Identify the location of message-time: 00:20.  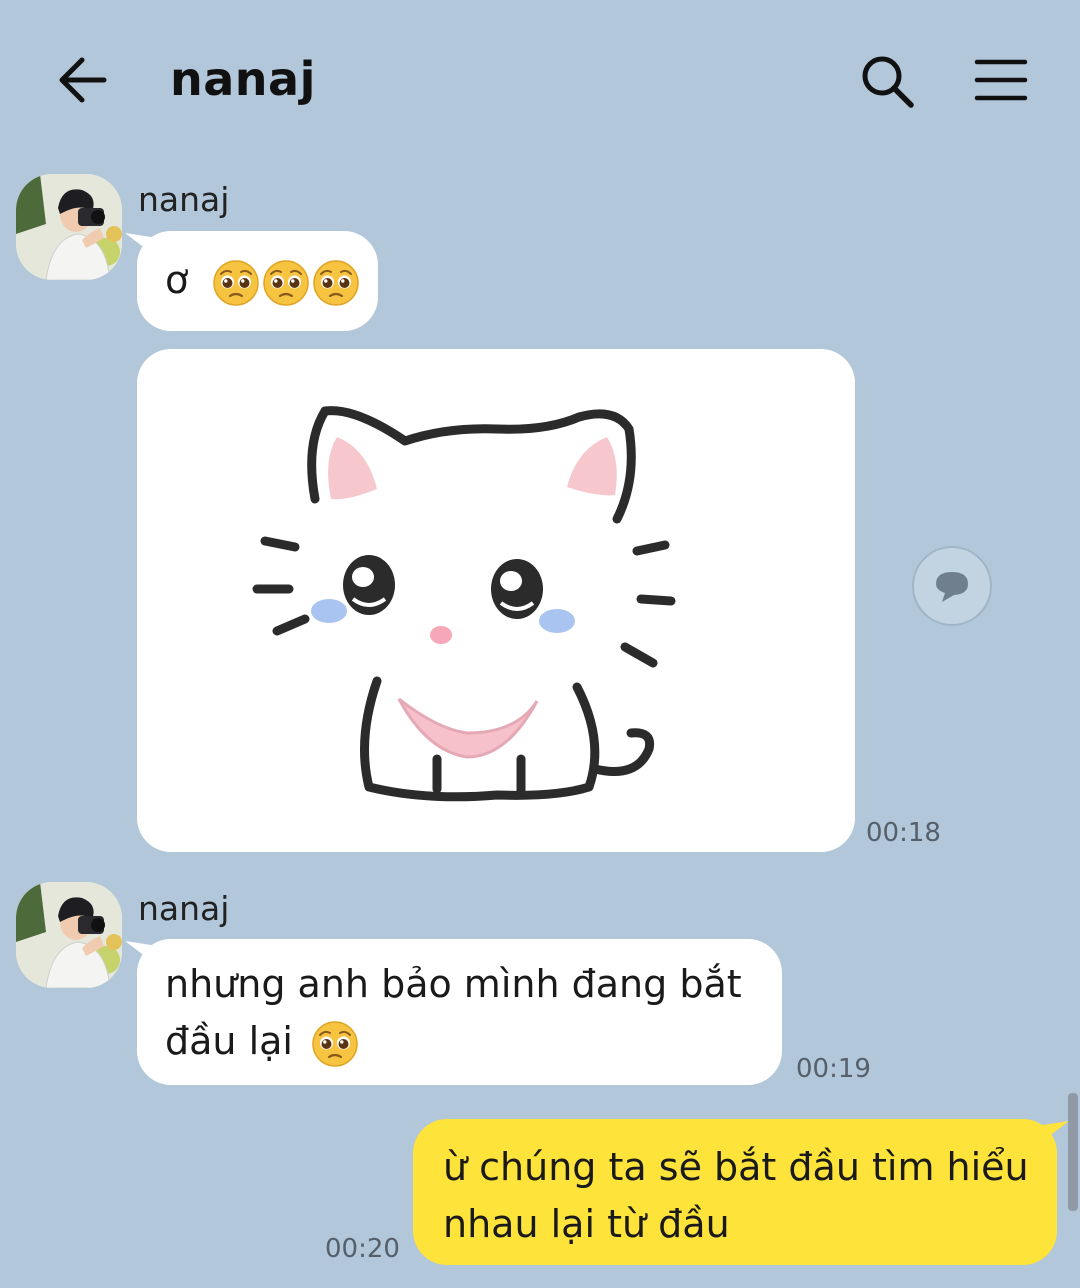
(362, 1249).